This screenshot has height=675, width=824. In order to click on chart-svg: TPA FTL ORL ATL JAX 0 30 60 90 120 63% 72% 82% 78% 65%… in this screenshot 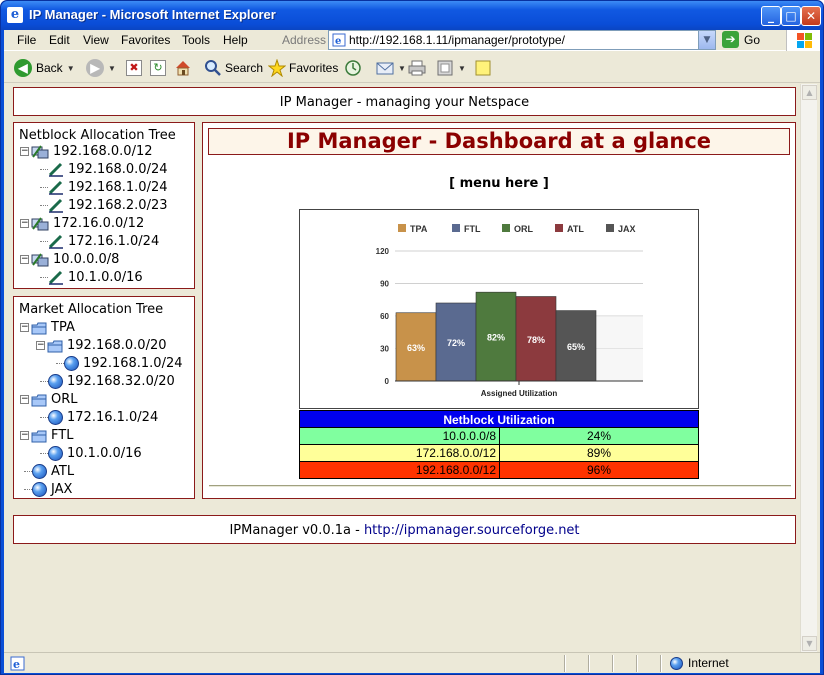, I will do `click(509, 311)`.